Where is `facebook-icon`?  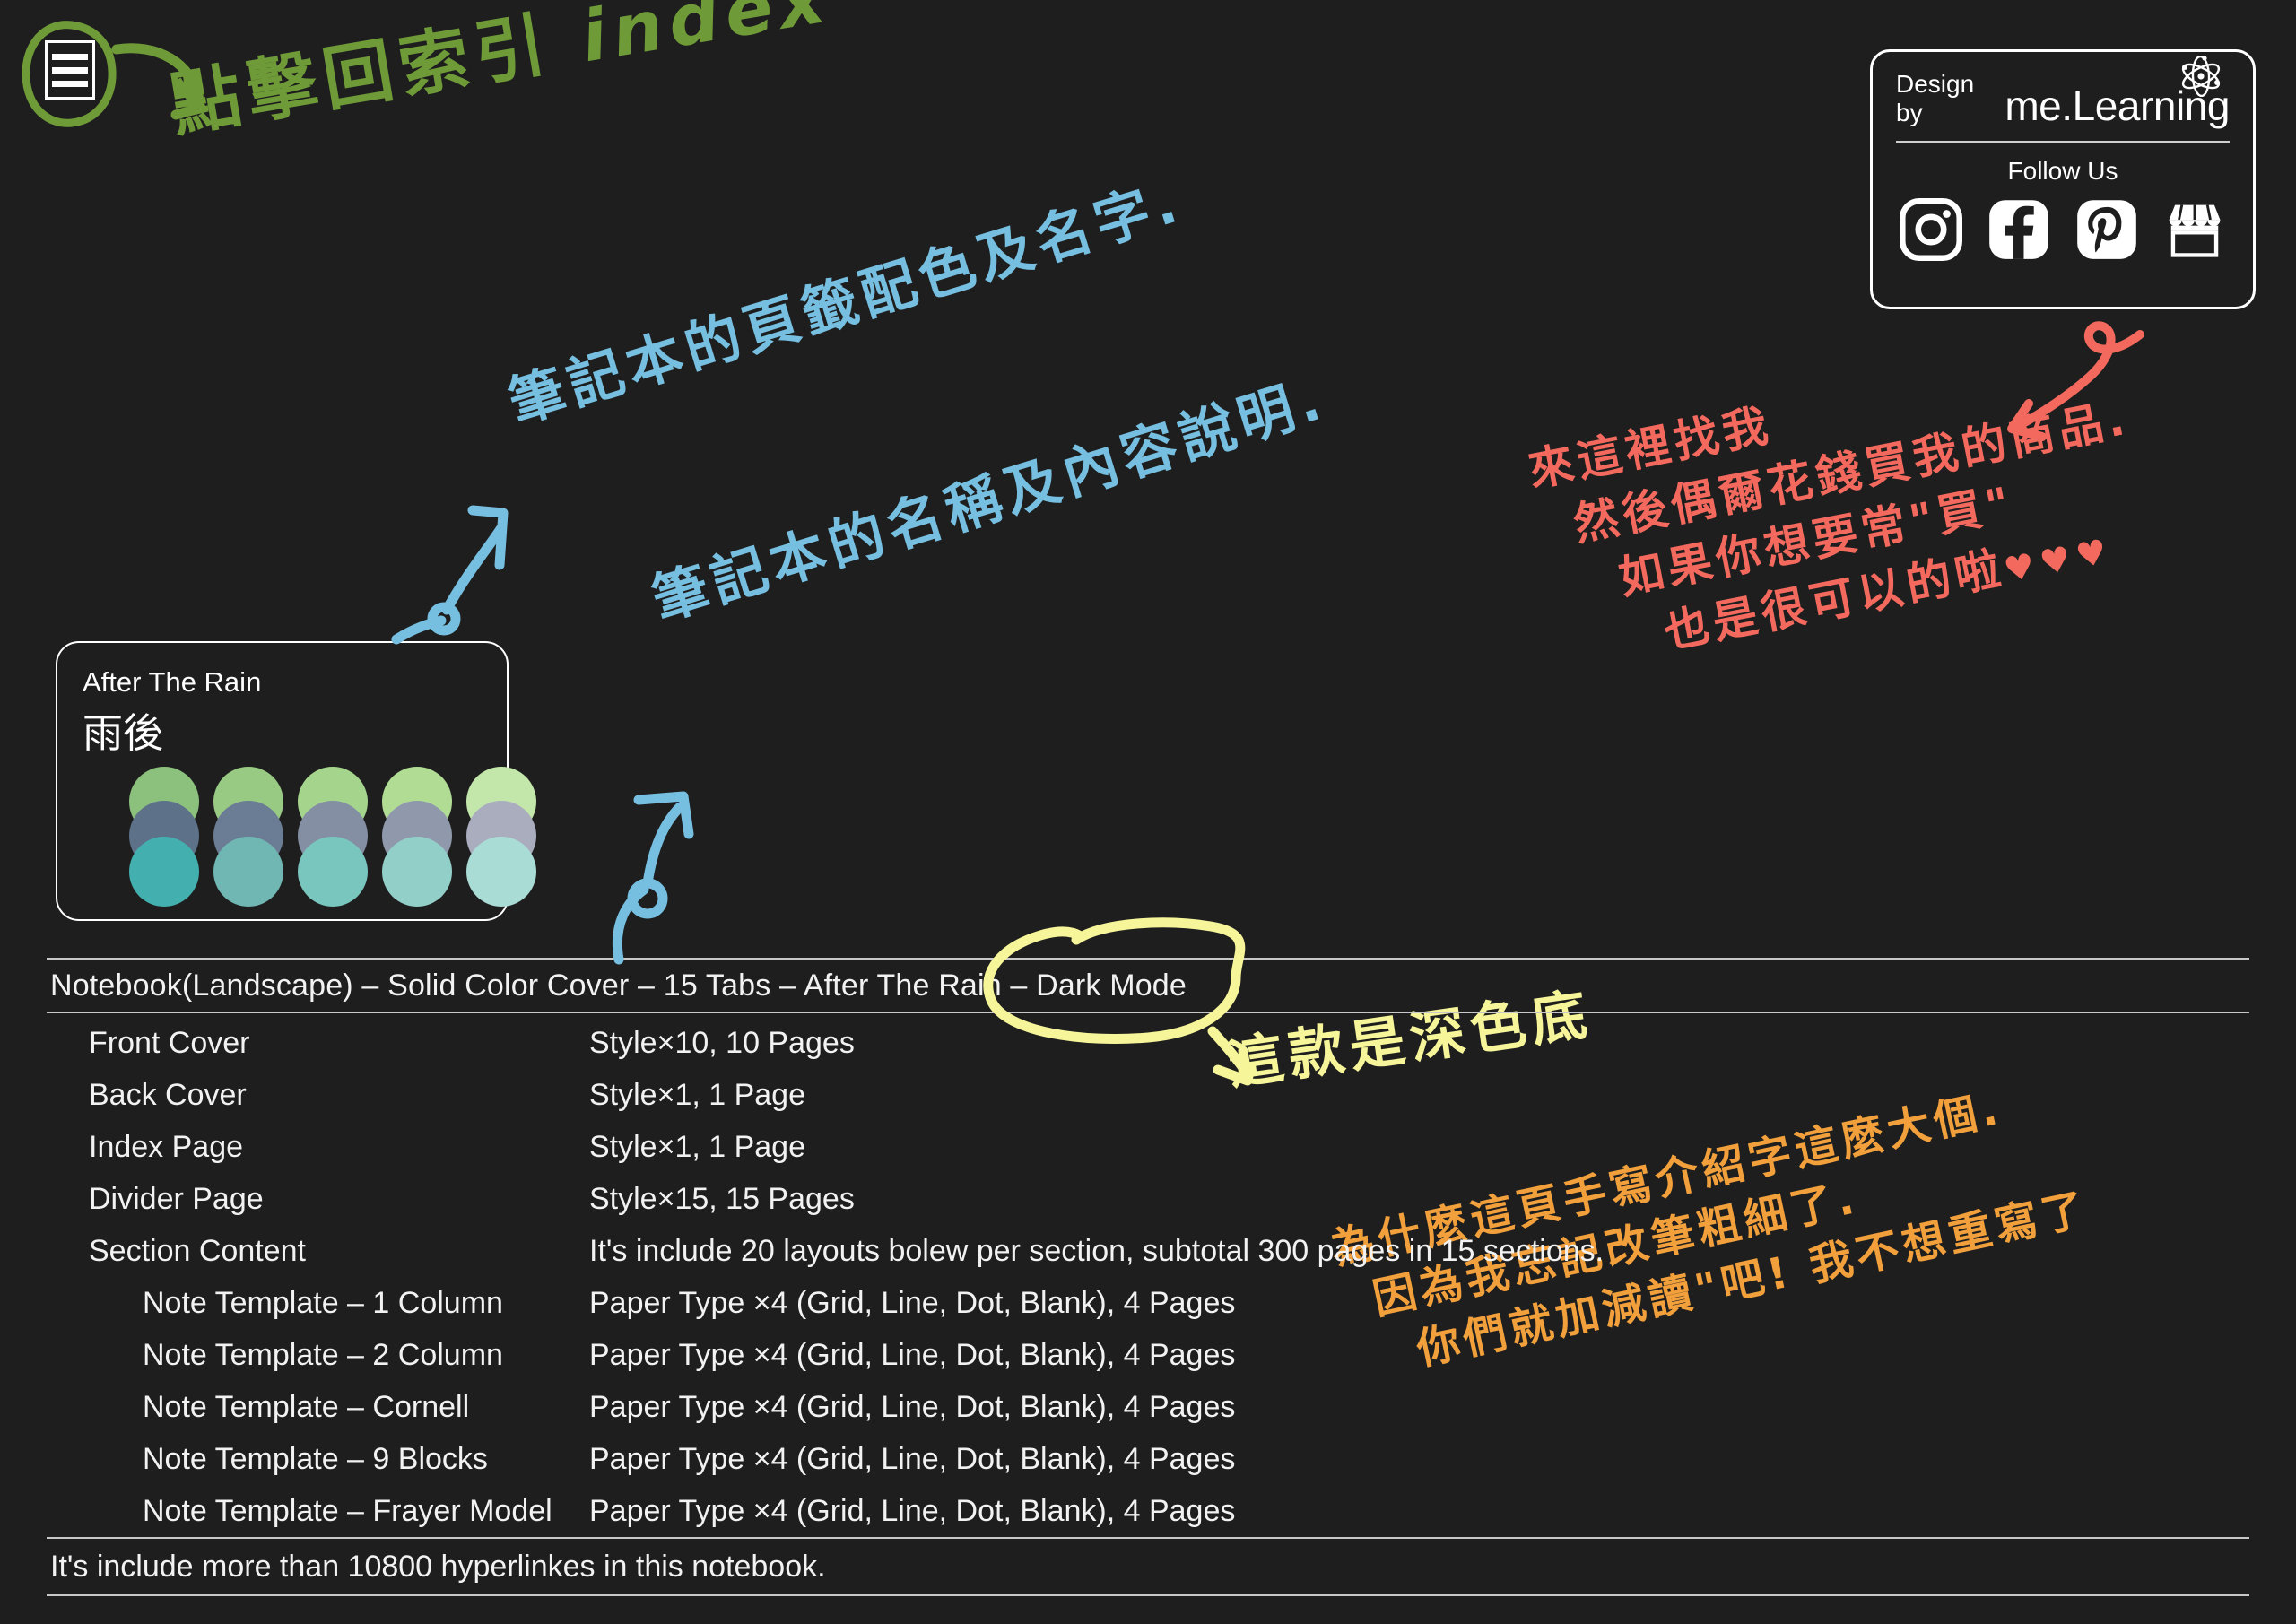 facebook-icon is located at coordinates (2018, 229).